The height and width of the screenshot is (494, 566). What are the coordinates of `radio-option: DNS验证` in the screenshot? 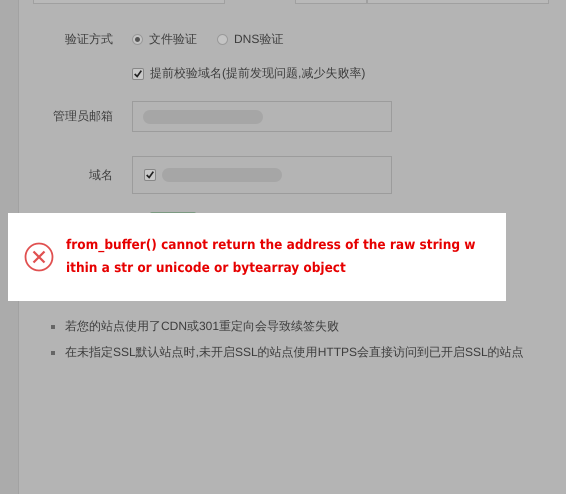 It's located at (250, 39).